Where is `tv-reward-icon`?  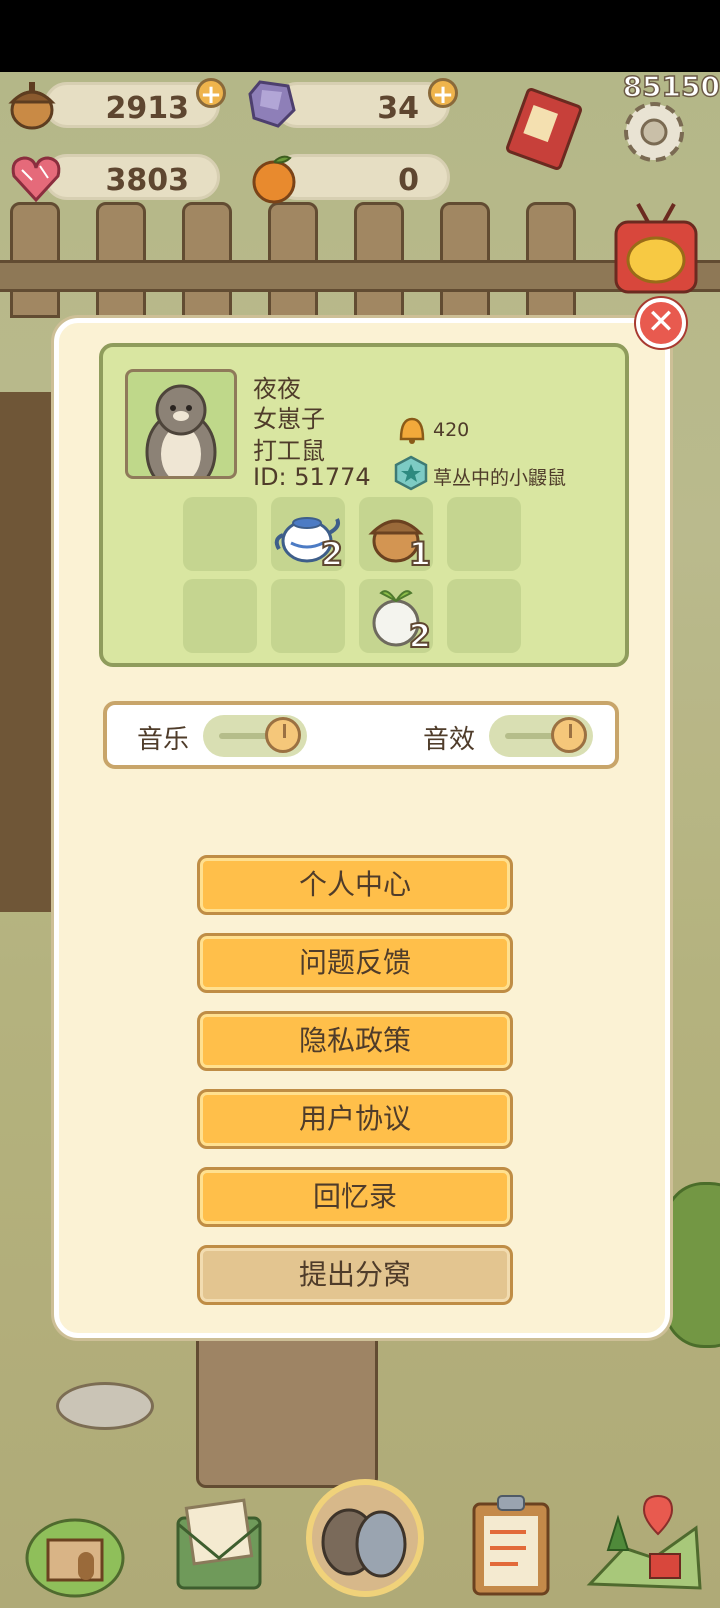
tv-reward-icon is located at coordinates (656, 250).